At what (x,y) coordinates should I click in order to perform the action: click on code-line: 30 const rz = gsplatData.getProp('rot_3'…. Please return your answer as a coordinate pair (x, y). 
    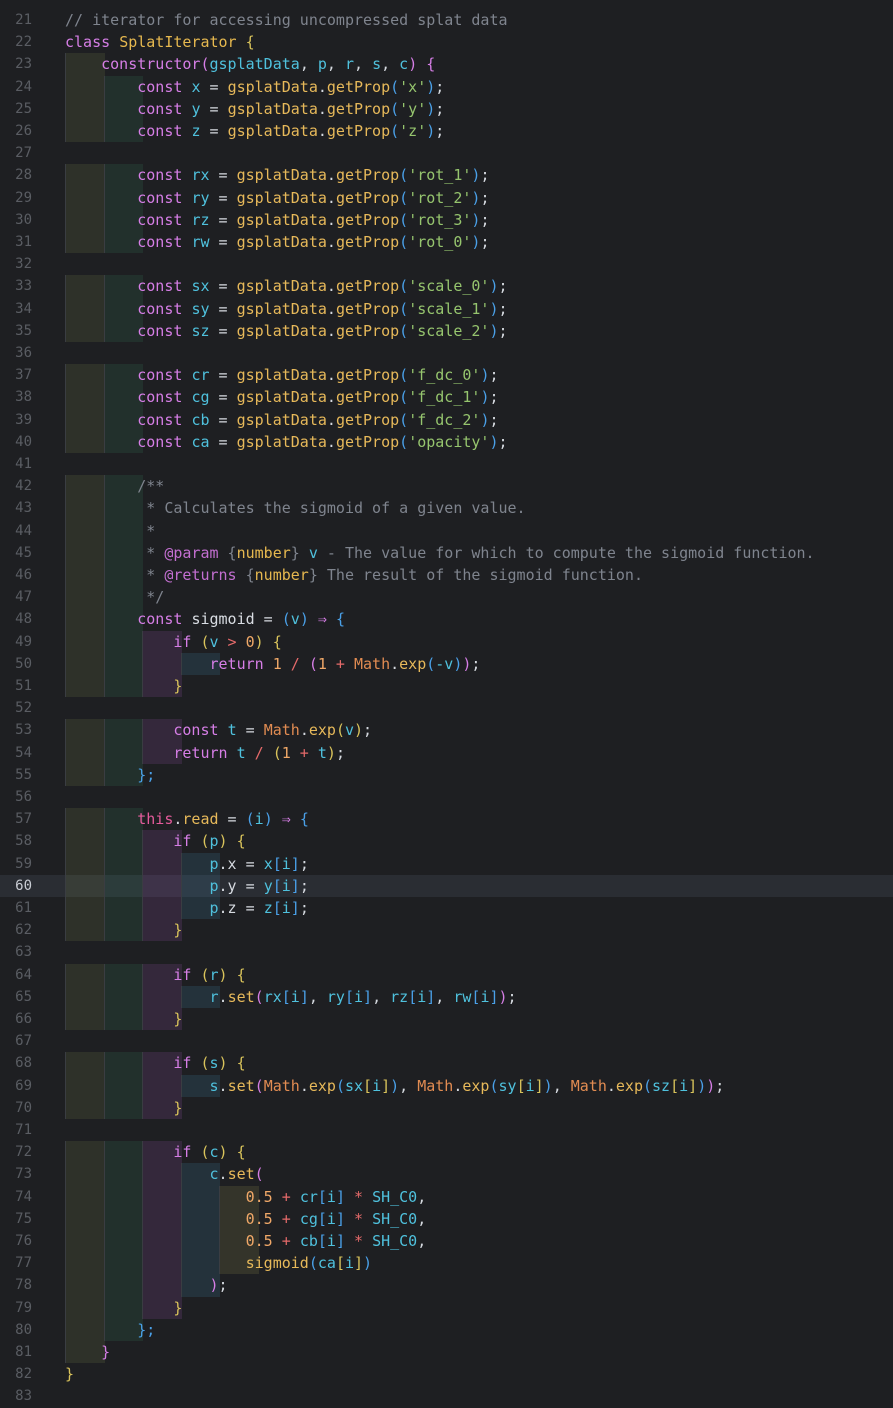
    Looking at the image, I should click on (446, 219).